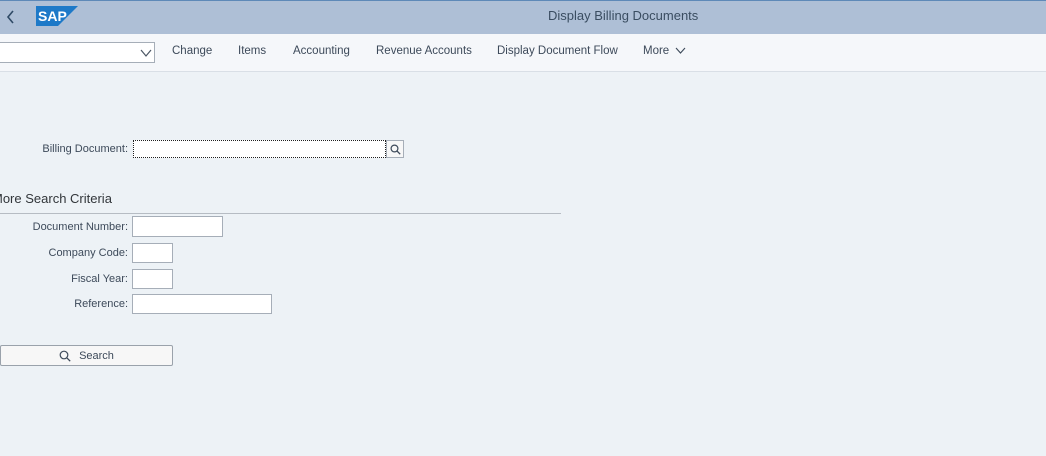  I want to click on document-number-label: Document Number:, so click(80, 227).